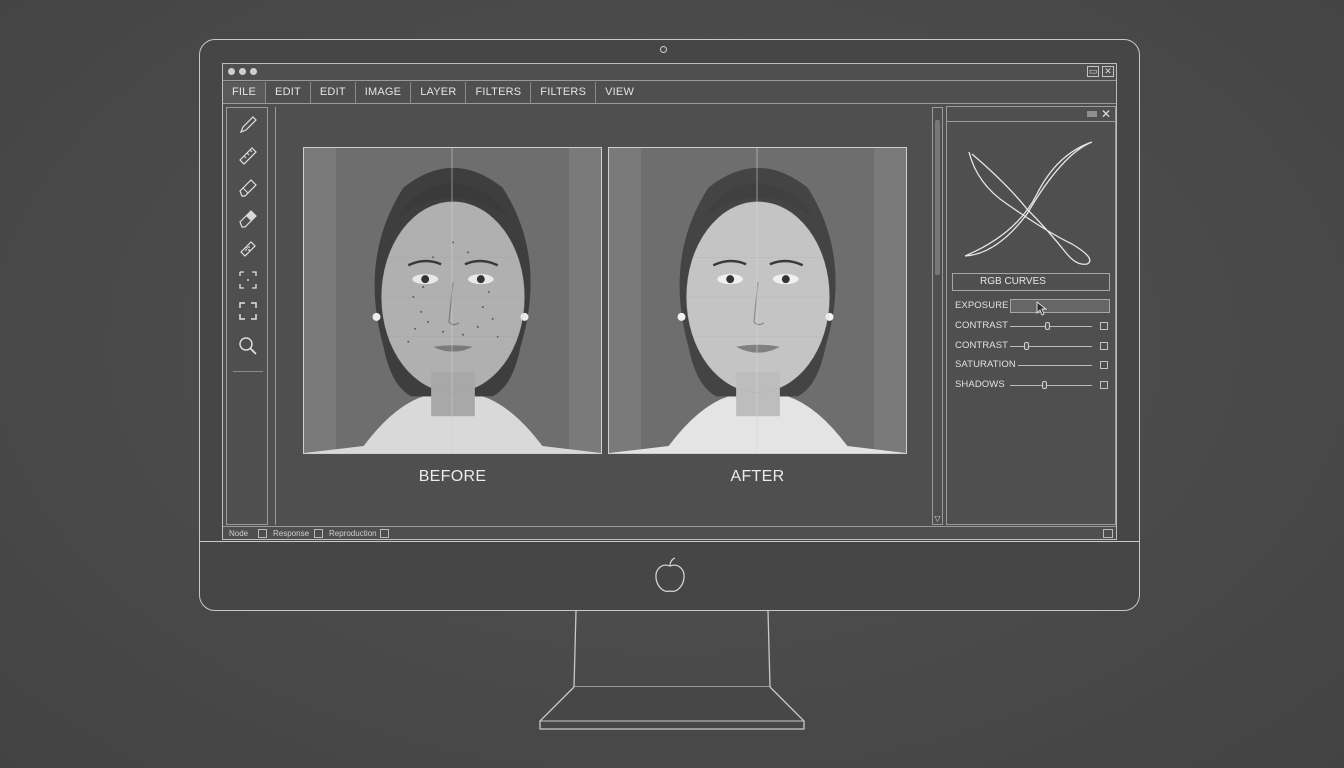  I want to click on vertical-scrollbar: ▽, so click(937, 316).